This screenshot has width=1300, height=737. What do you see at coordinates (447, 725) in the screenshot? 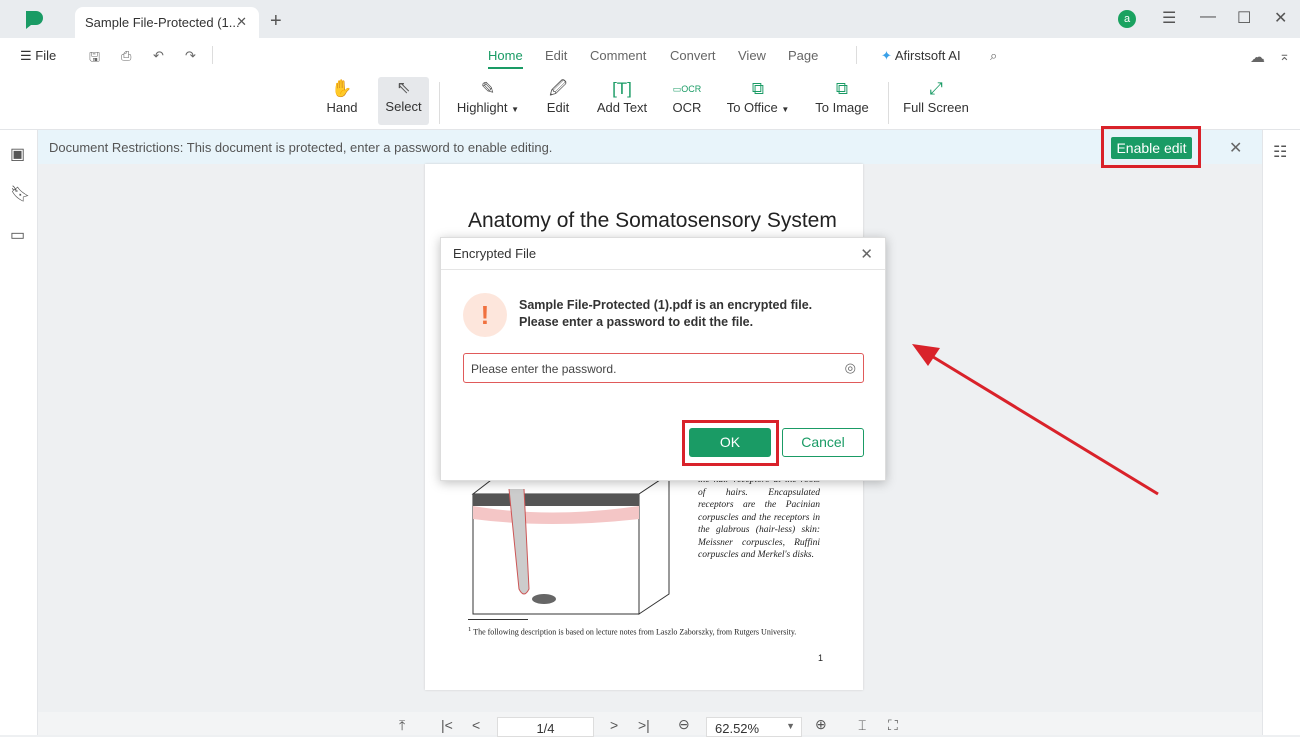
I see `first-page-icon: |<` at bounding box center [447, 725].